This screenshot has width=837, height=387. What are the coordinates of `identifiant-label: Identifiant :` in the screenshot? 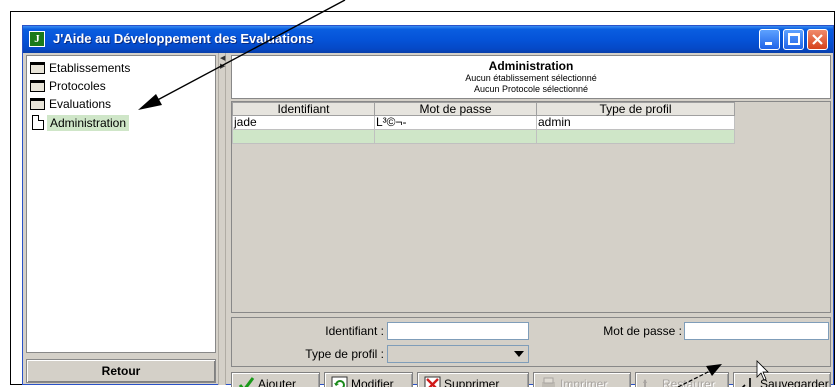 It's located at (354, 331).